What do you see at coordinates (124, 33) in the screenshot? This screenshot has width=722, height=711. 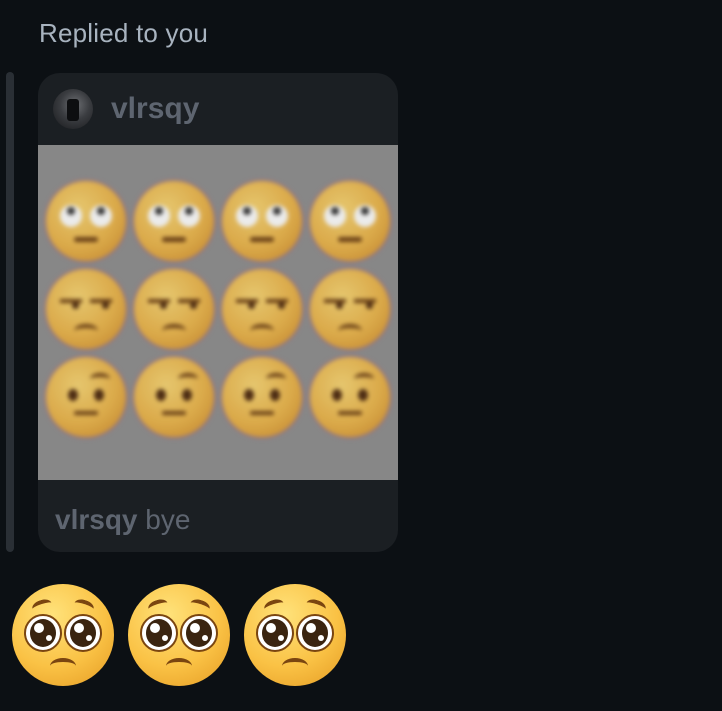 I see `replied-to-you-label: Replied to you` at bounding box center [124, 33].